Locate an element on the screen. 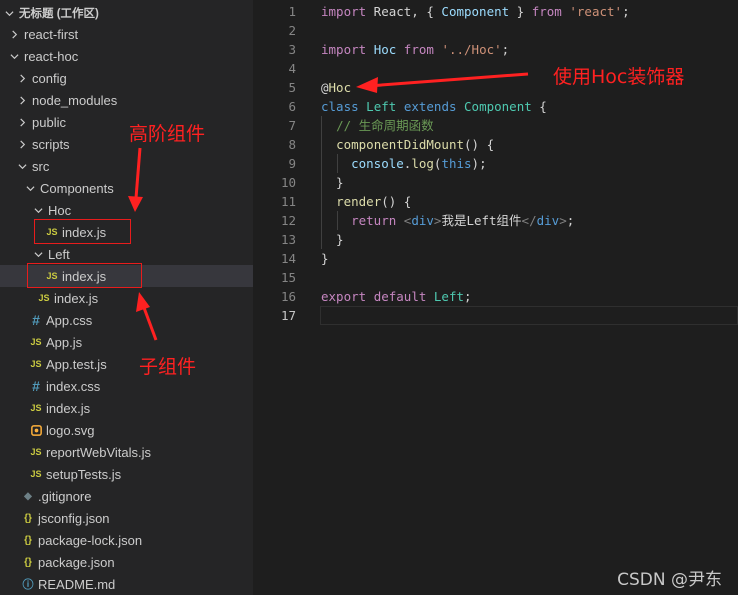 The width and height of the screenshot is (738, 595). folder-item-components: Components is located at coordinates (126, 188).